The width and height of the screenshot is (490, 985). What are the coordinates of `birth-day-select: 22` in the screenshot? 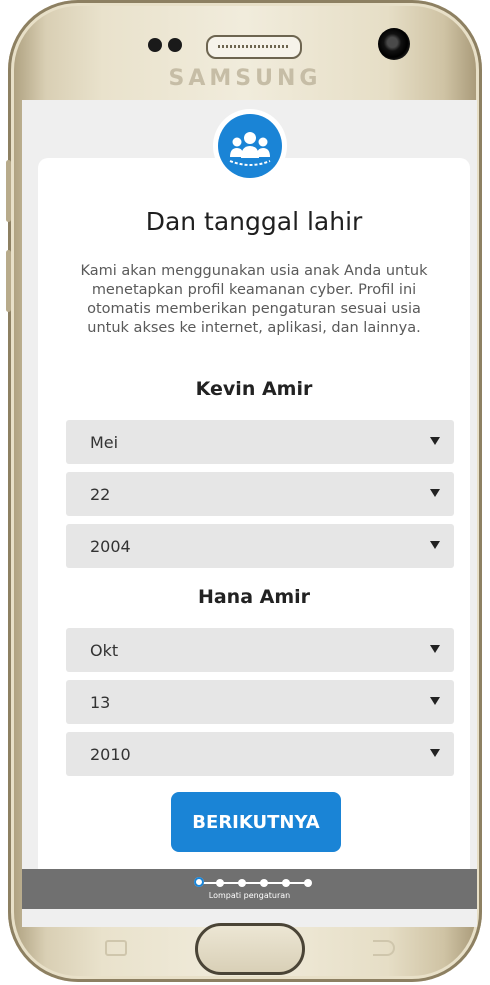 It's located at (260, 494).